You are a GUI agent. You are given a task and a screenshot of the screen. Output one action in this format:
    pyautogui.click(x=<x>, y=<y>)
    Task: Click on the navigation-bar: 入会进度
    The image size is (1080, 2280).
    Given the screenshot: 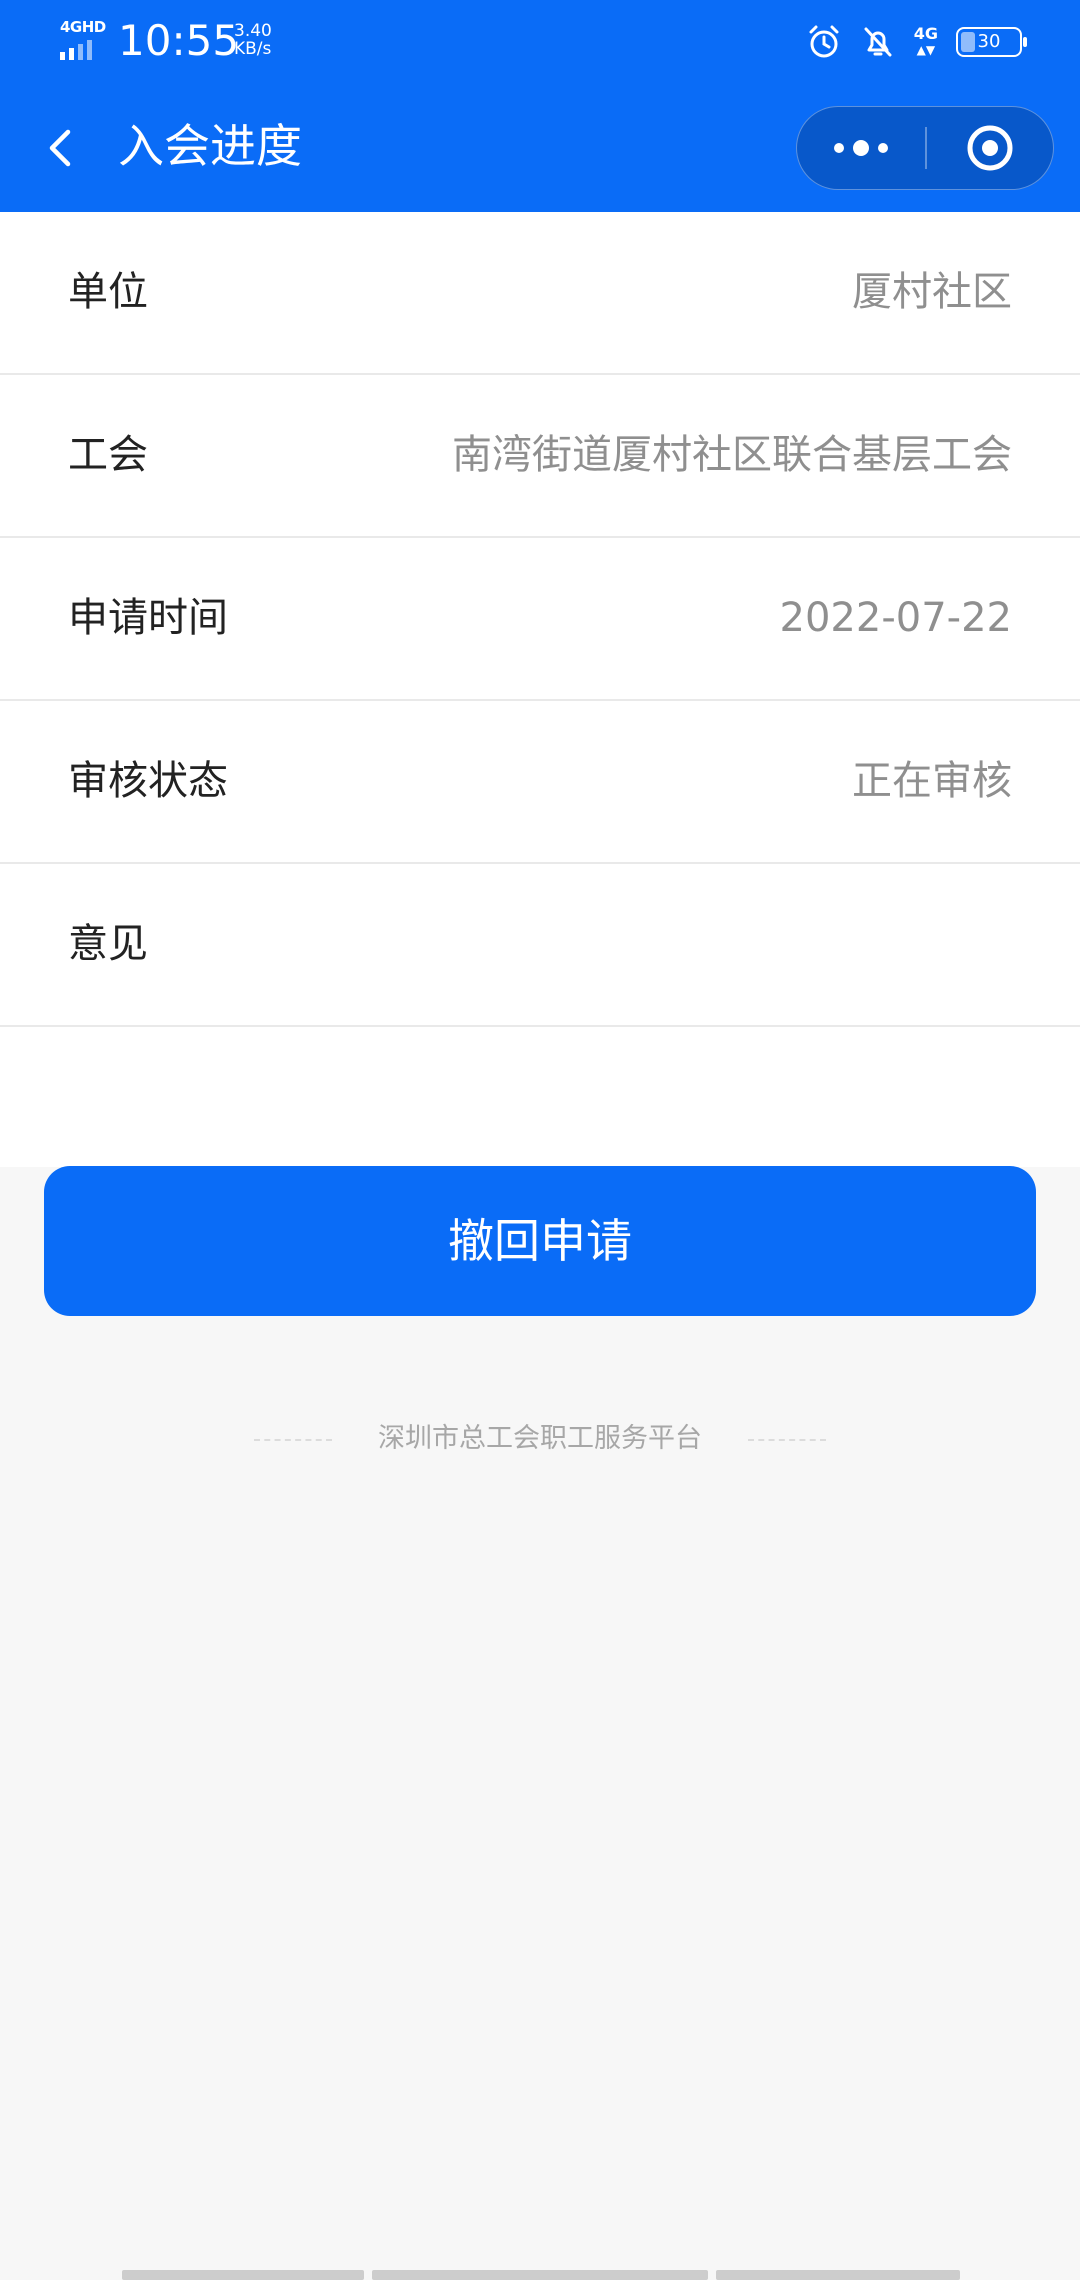 What is the action you would take?
    pyautogui.click(x=540, y=148)
    